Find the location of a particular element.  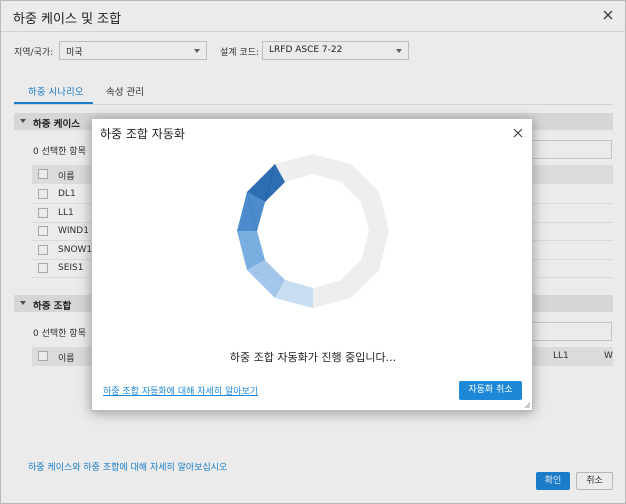

modal-title: 하중 조합 자동화 is located at coordinates (142, 134).